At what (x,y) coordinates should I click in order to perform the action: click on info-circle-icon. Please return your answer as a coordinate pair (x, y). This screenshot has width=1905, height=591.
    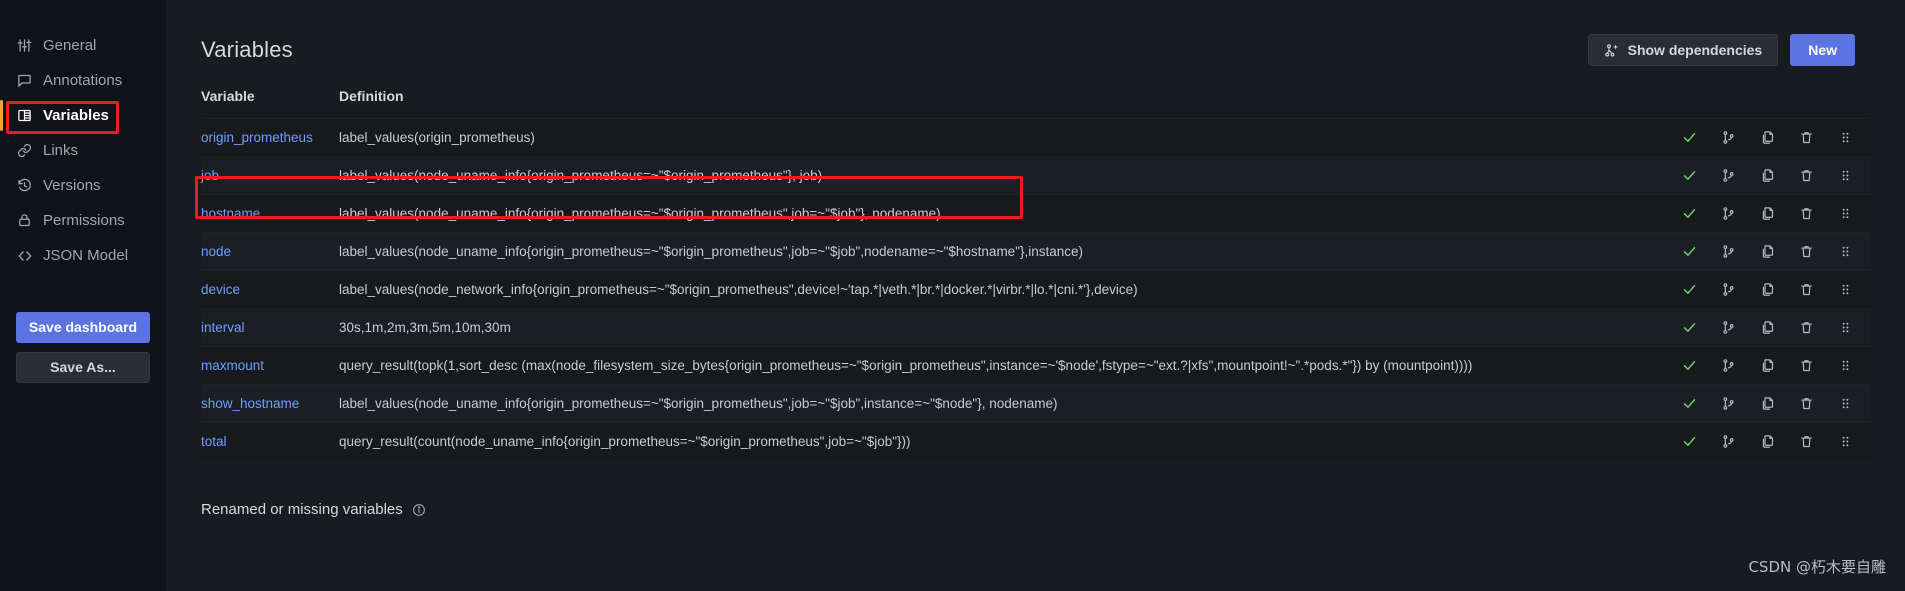
    Looking at the image, I should click on (419, 510).